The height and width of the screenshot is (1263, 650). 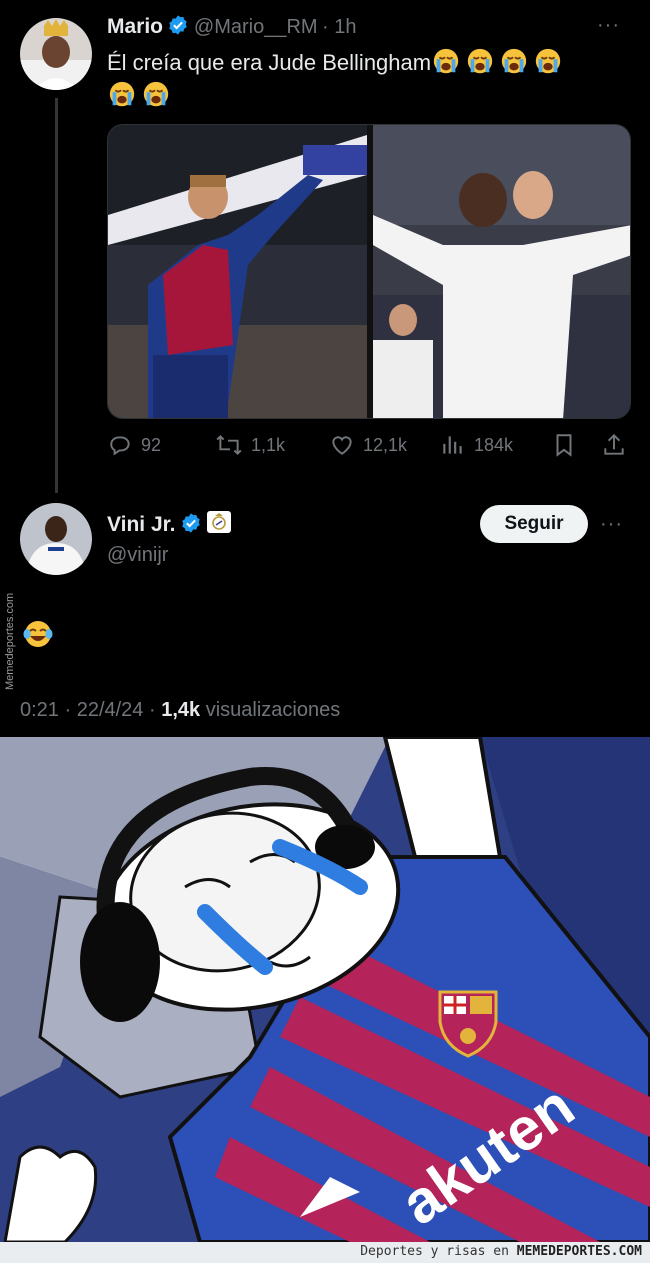 I want to click on reply-icon, so click(x=120, y=446).